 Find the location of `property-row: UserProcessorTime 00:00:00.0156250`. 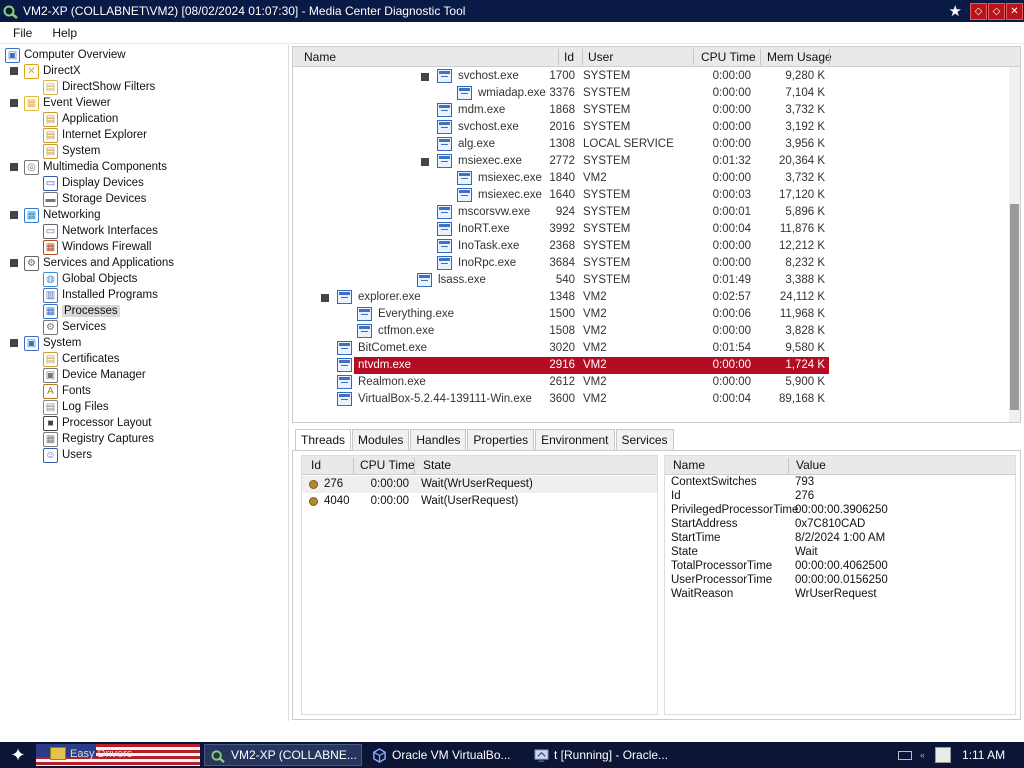

property-row: UserProcessorTime 00:00:00.0156250 is located at coordinates (840, 581).